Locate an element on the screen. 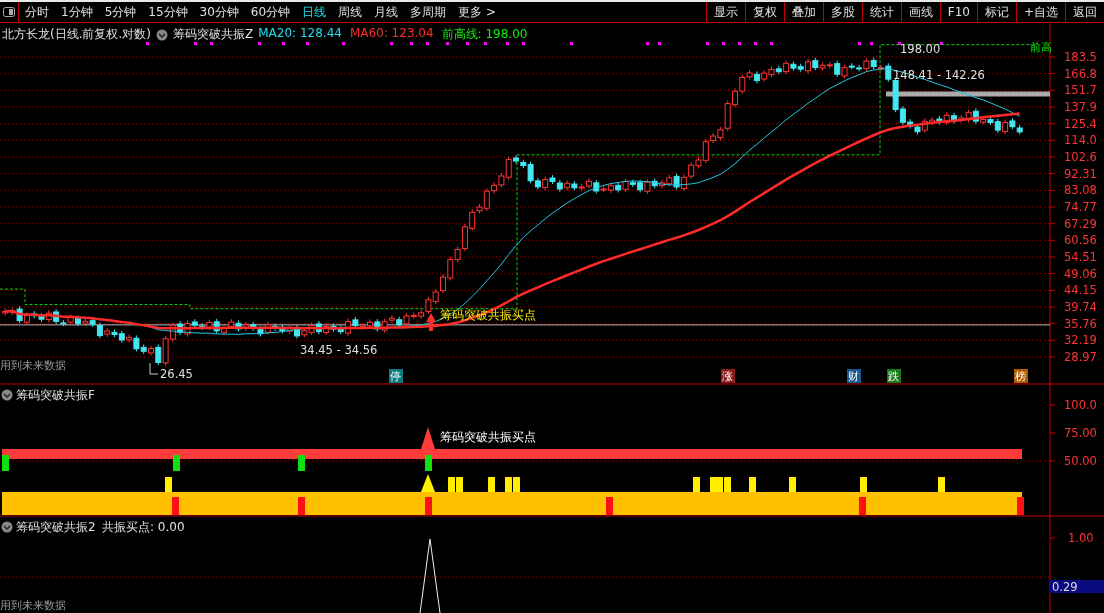 This screenshot has height=613, width=1104. indicator-reading: 共振买点: 0.00 is located at coordinates (143, 527).